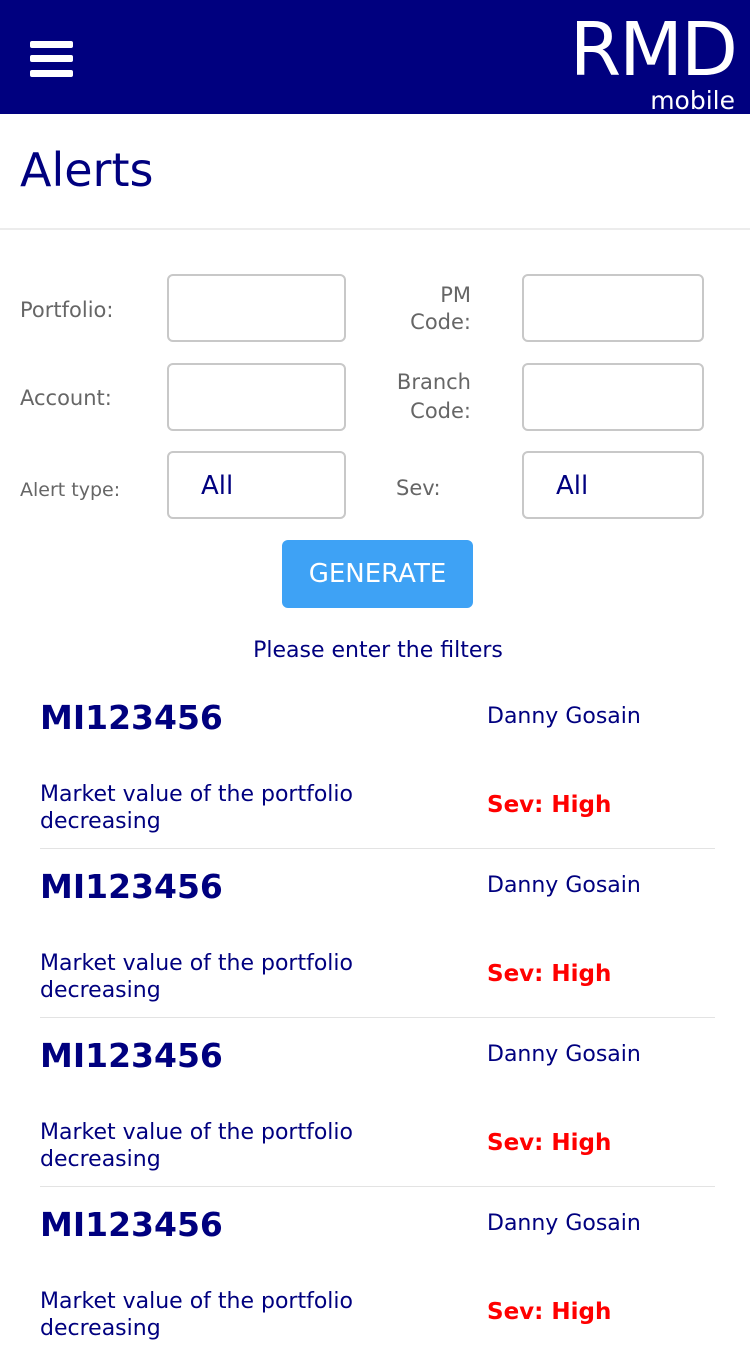 Image resolution: width=750 pixels, height=1356 pixels. What do you see at coordinates (692, 100) in the screenshot?
I see `app-logo-subtitle: mobile` at bounding box center [692, 100].